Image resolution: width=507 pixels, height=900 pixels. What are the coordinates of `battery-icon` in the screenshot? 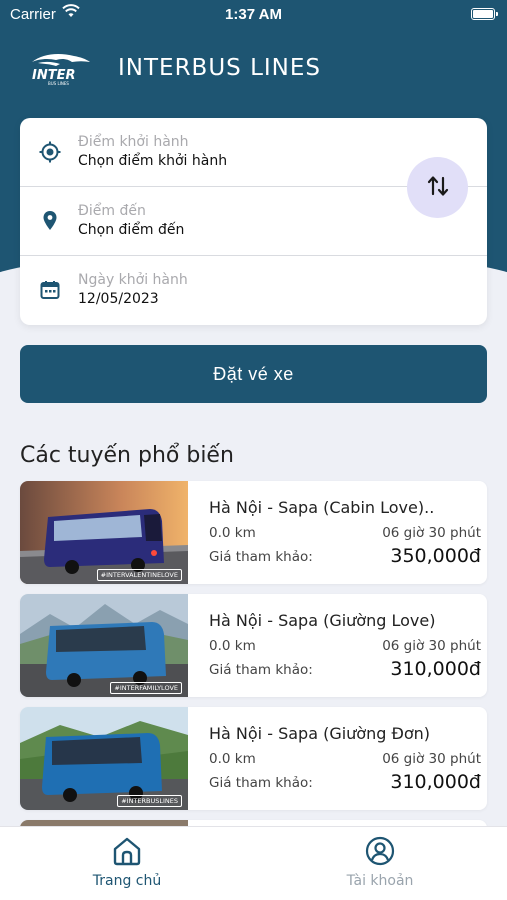 It's located at (484, 14).